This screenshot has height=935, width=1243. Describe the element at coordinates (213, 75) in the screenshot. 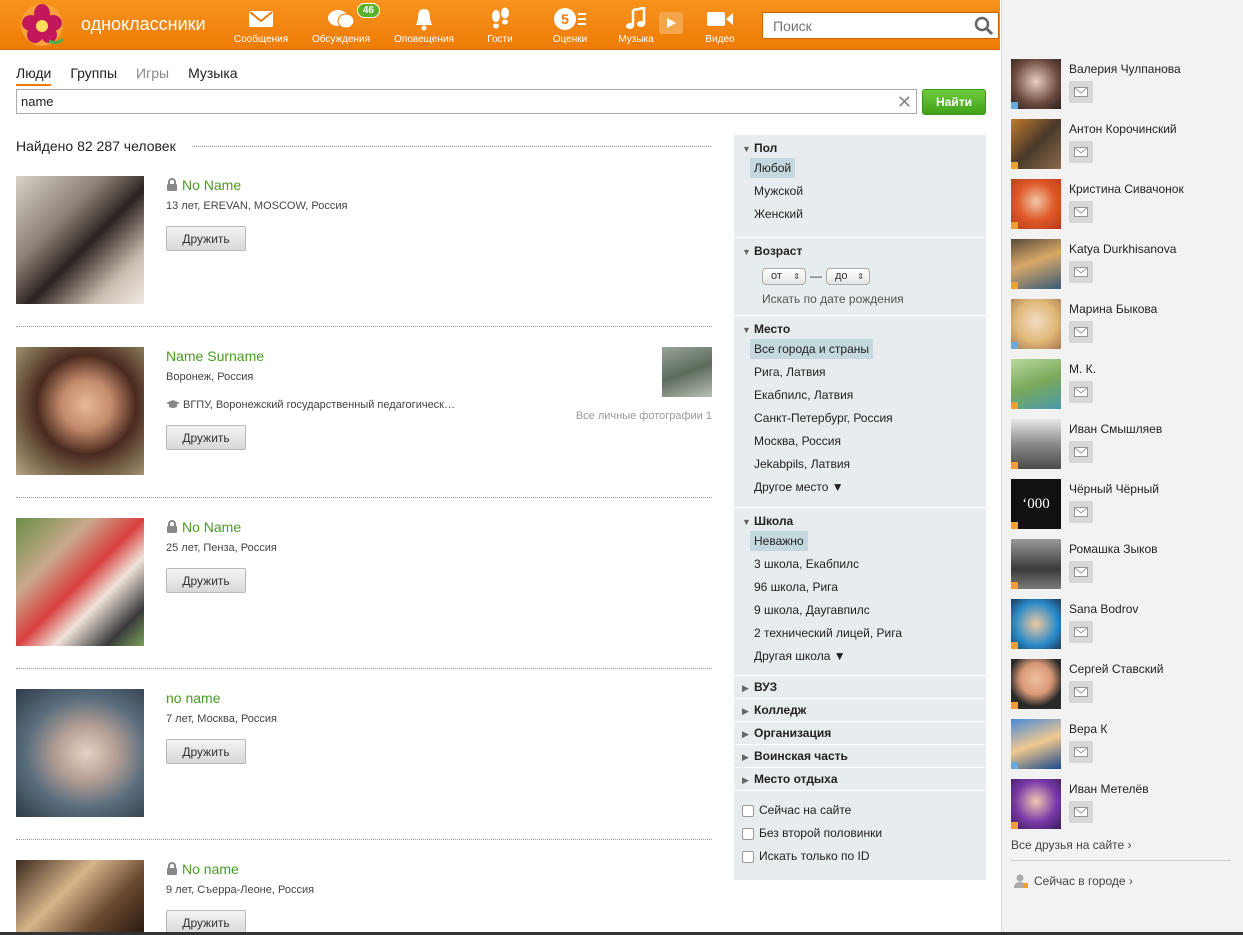

I see `tab-music: Музыка` at that location.